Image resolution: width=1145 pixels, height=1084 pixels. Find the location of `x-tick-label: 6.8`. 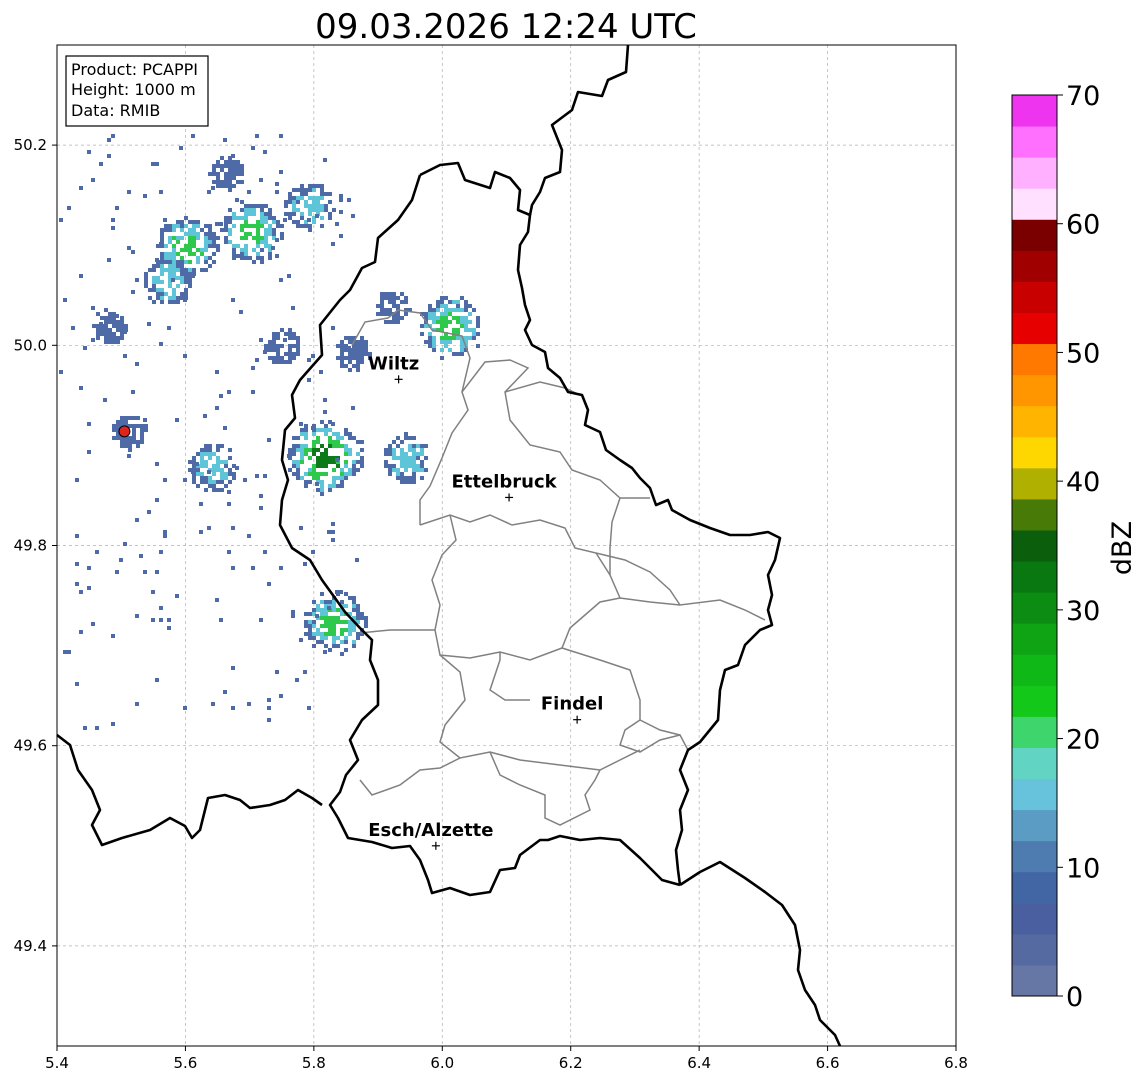

x-tick-label: 6.8 is located at coordinates (956, 1063).